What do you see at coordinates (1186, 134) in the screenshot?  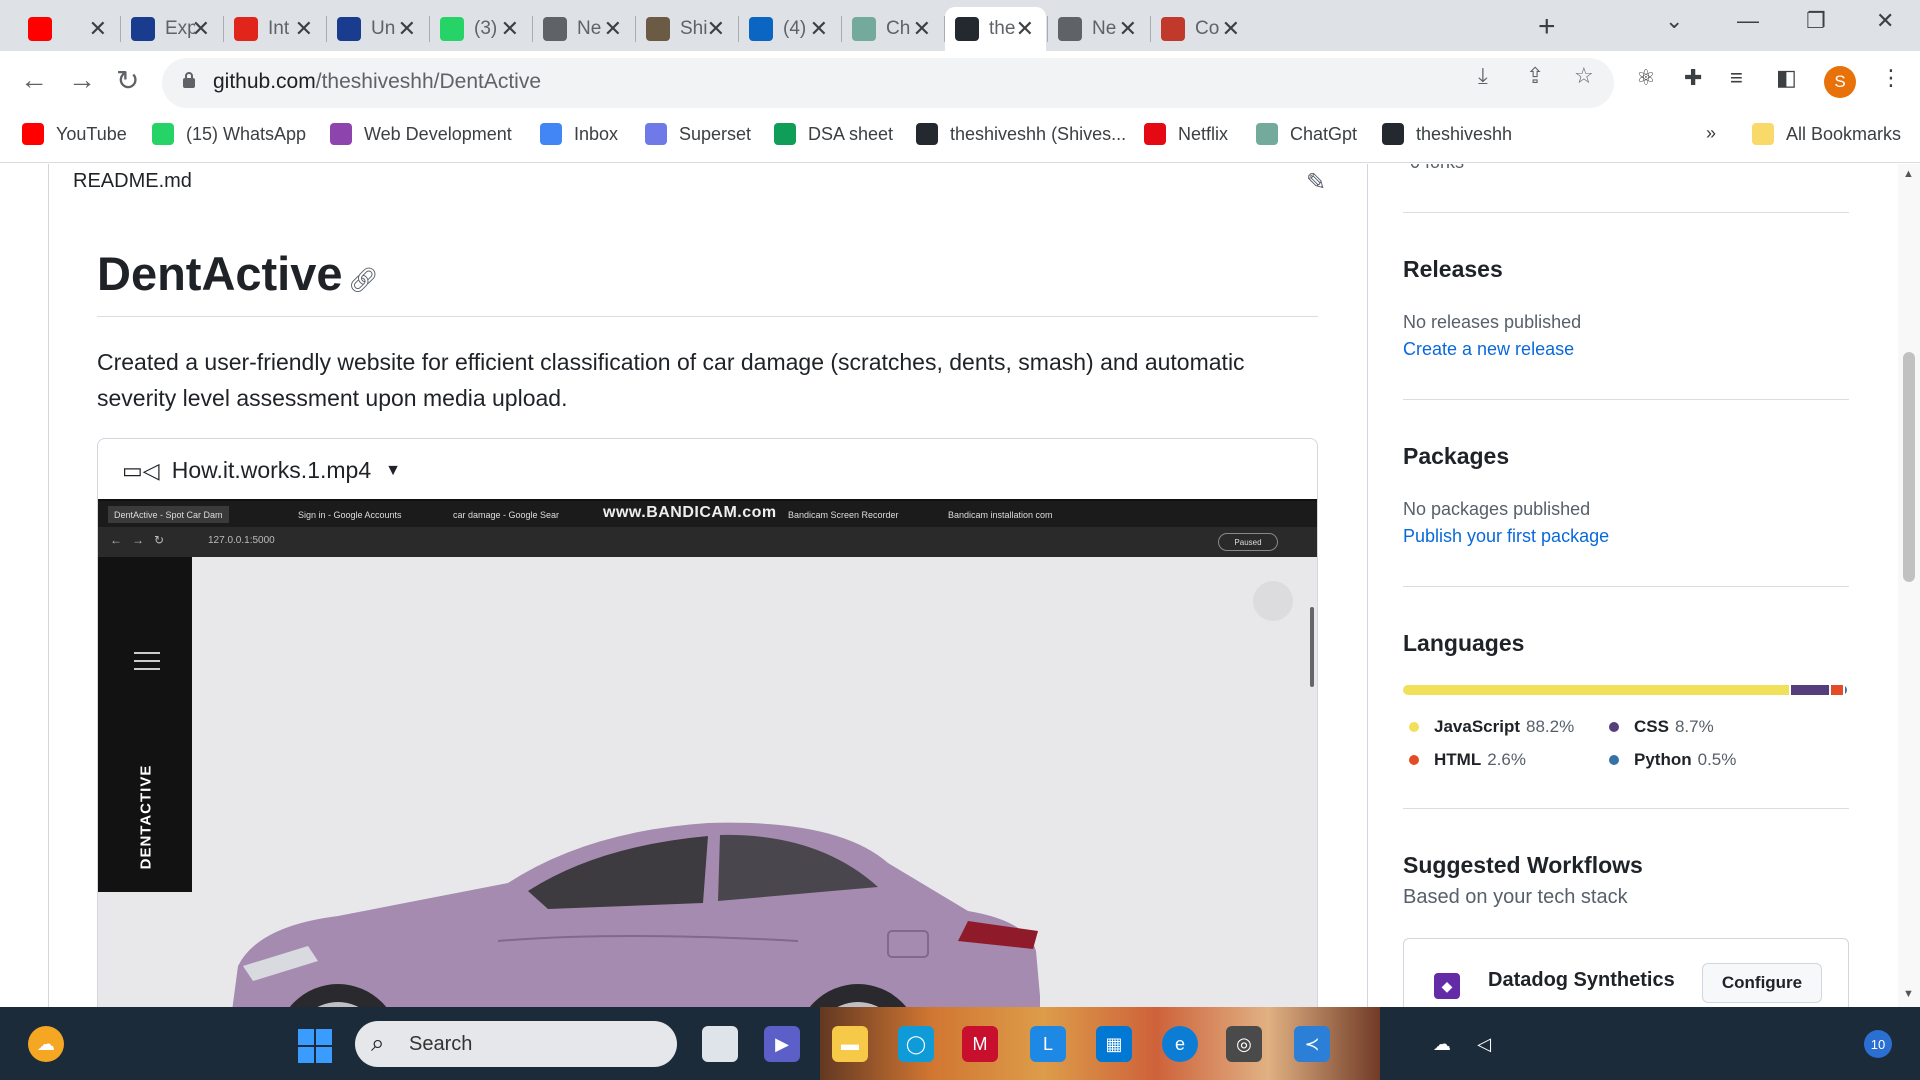 I see `bookmark-item: Netflix` at bounding box center [1186, 134].